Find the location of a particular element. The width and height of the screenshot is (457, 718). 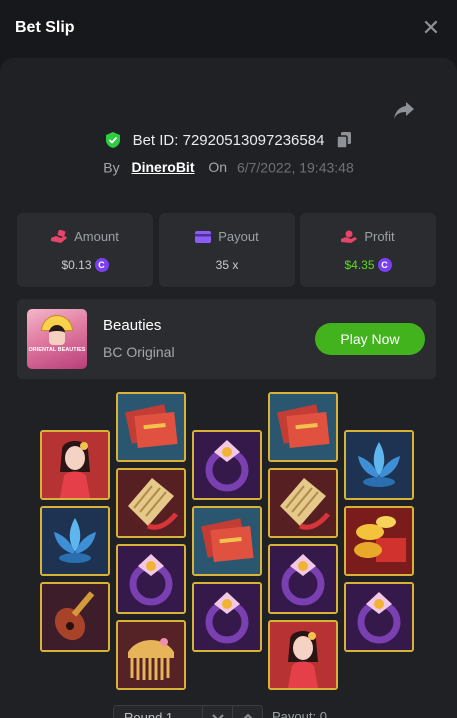

payout-label: Payout is located at coordinates (238, 236).